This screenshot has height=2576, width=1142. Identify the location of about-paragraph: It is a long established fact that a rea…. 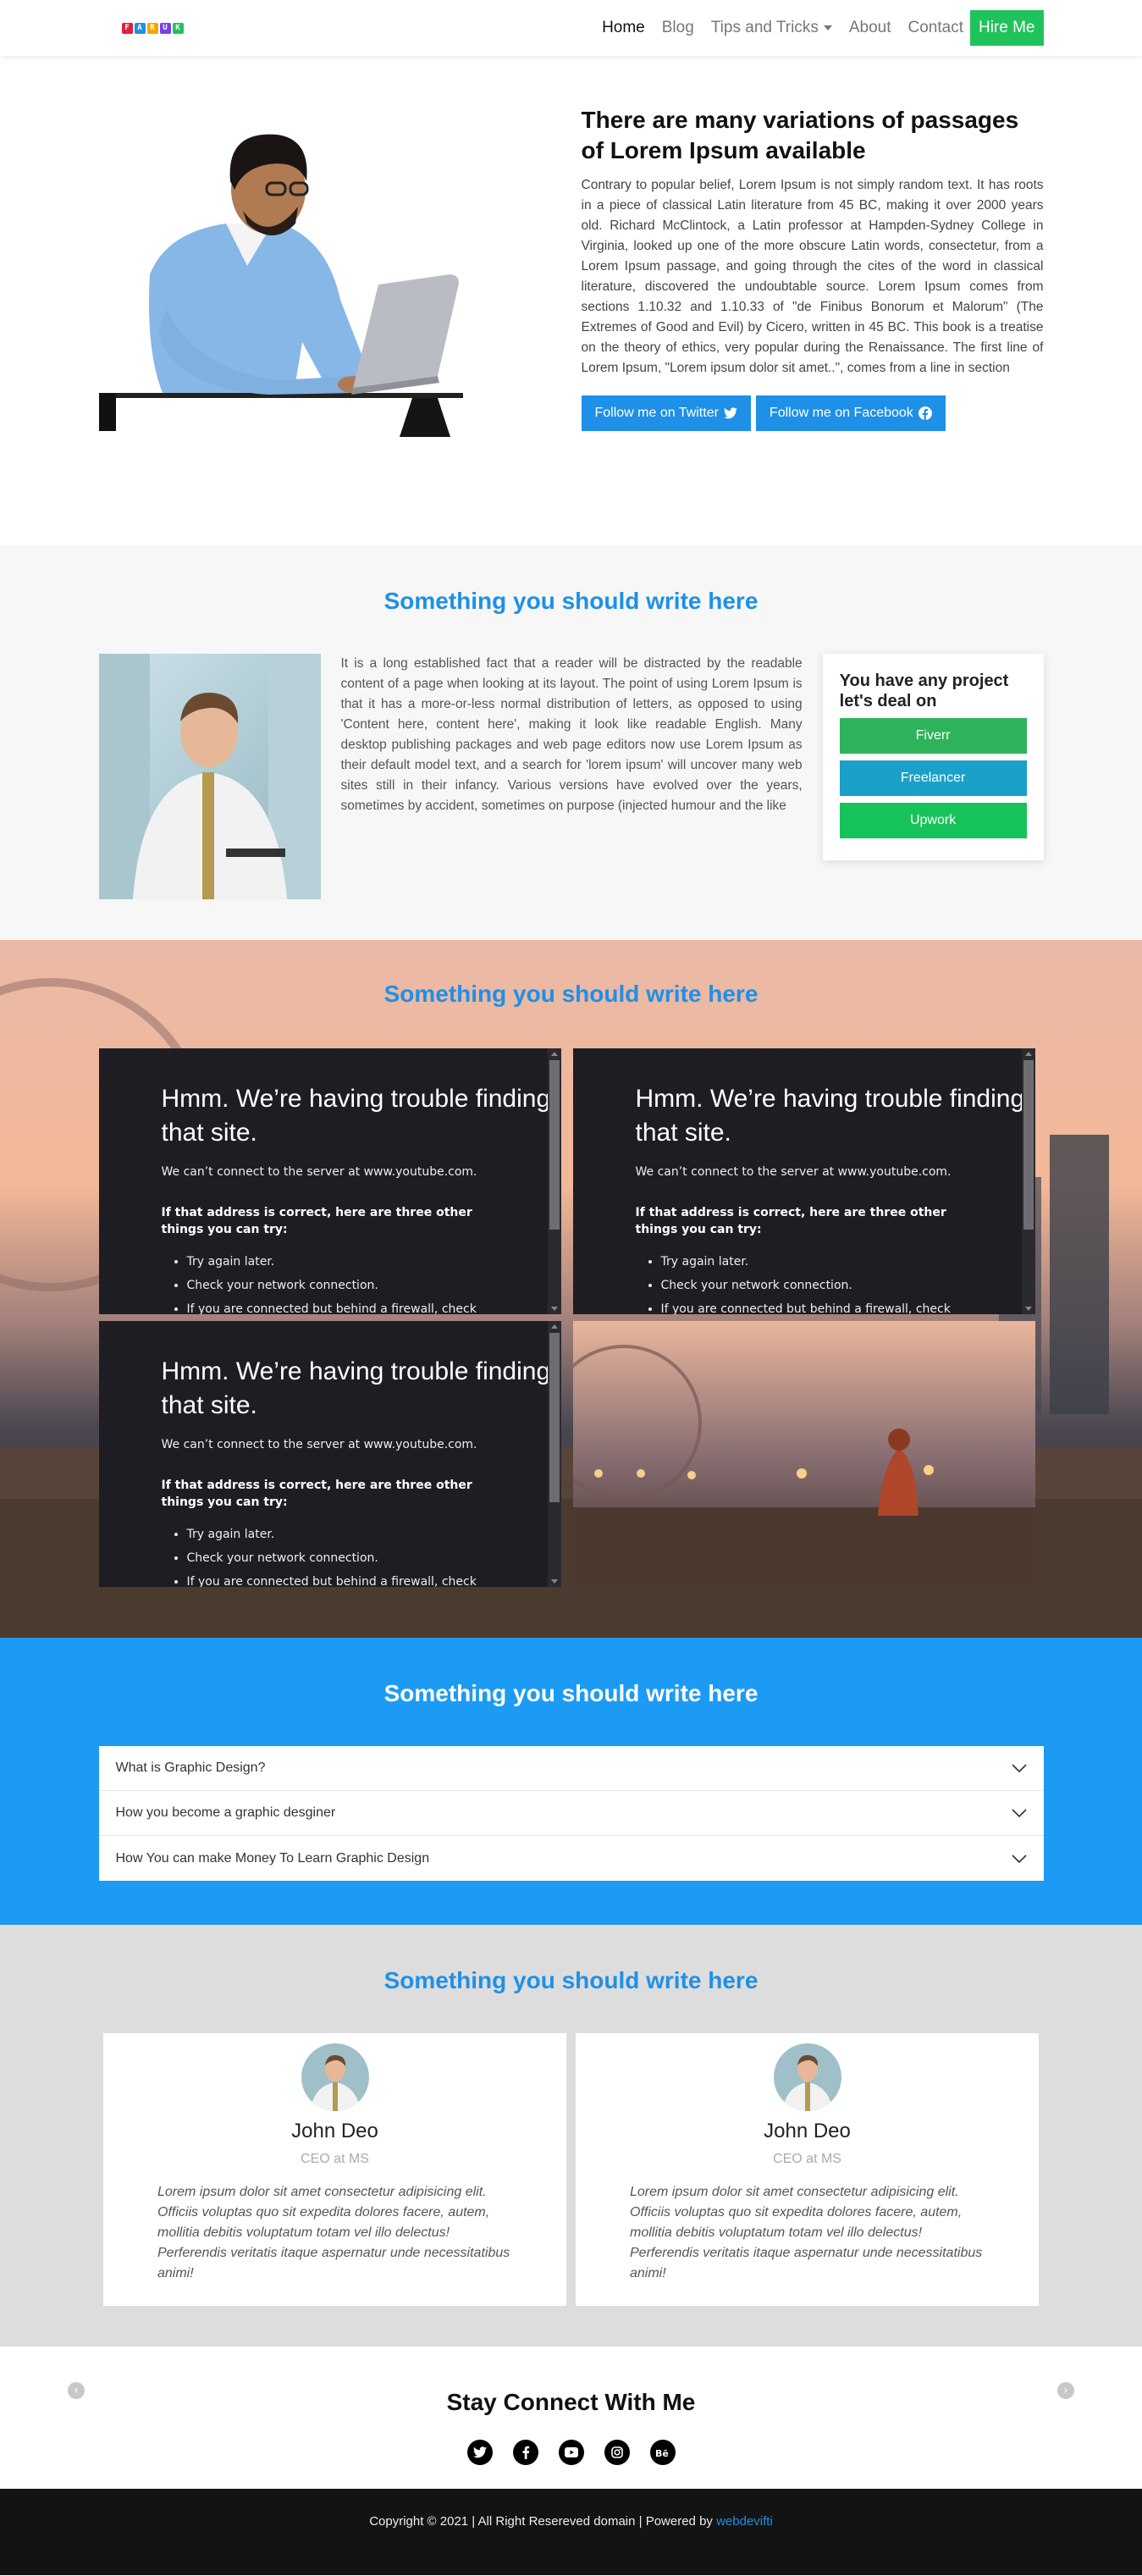
(571, 734).